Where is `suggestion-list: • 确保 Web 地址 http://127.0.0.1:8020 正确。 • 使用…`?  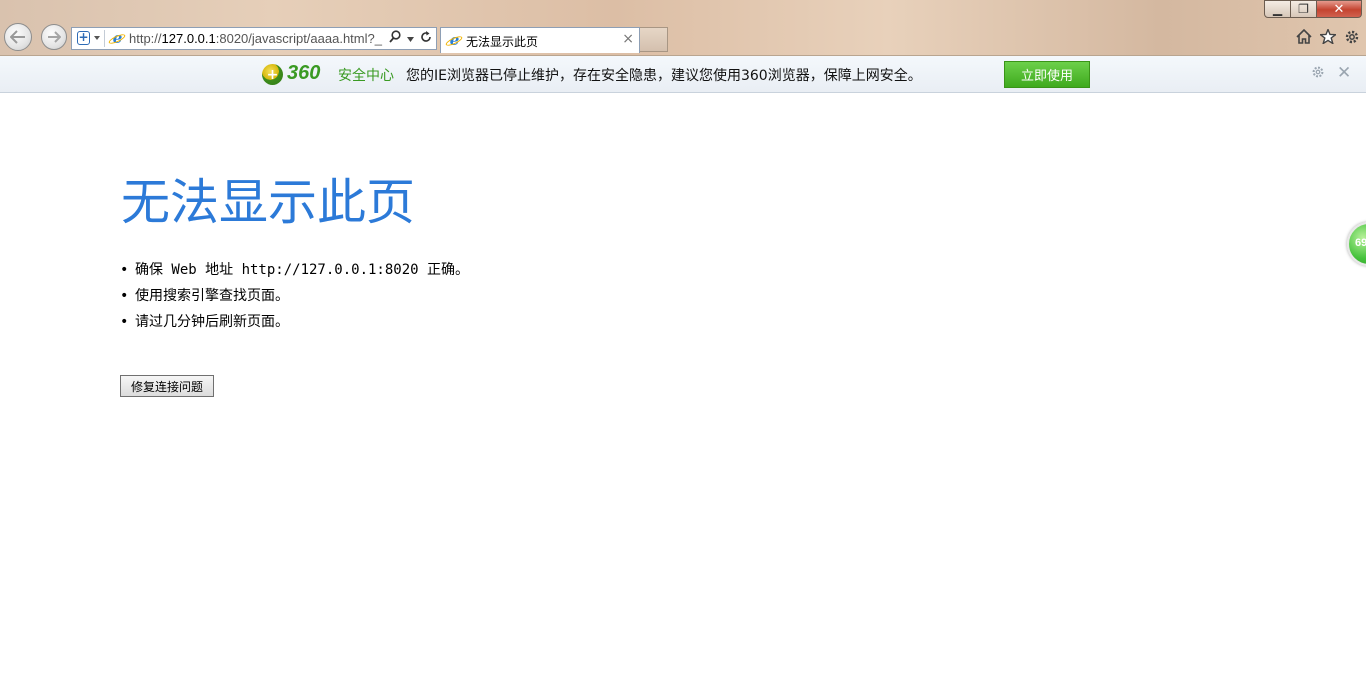
suggestion-list: • 确保 Web 地址 http://127.0.0.1:8020 正确。 • 使用… is located at coordinates (294, 297).